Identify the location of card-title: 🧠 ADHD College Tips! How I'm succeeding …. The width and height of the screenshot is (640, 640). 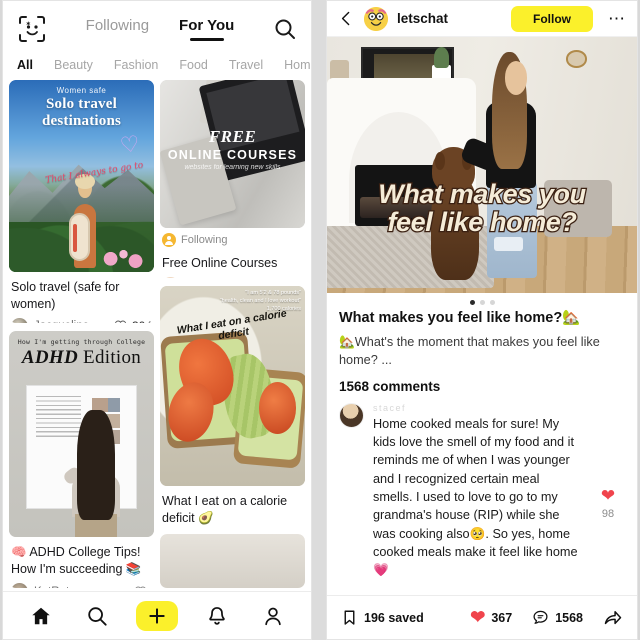
(76, 561).